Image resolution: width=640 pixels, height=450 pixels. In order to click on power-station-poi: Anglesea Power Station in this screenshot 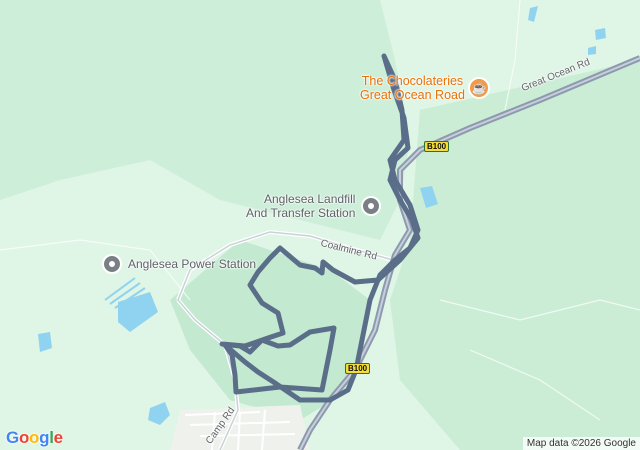, I will do `click(179, 264)`.